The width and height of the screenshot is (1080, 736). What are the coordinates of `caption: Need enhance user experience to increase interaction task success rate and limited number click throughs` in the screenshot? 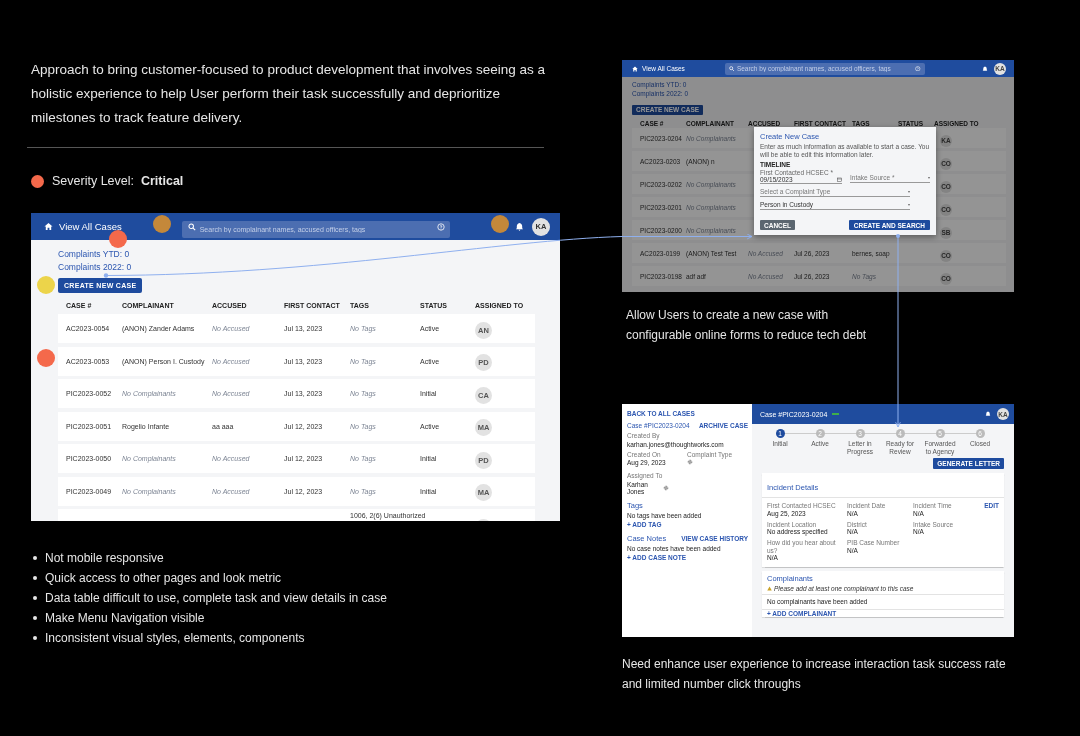 It's located at (814, 674).